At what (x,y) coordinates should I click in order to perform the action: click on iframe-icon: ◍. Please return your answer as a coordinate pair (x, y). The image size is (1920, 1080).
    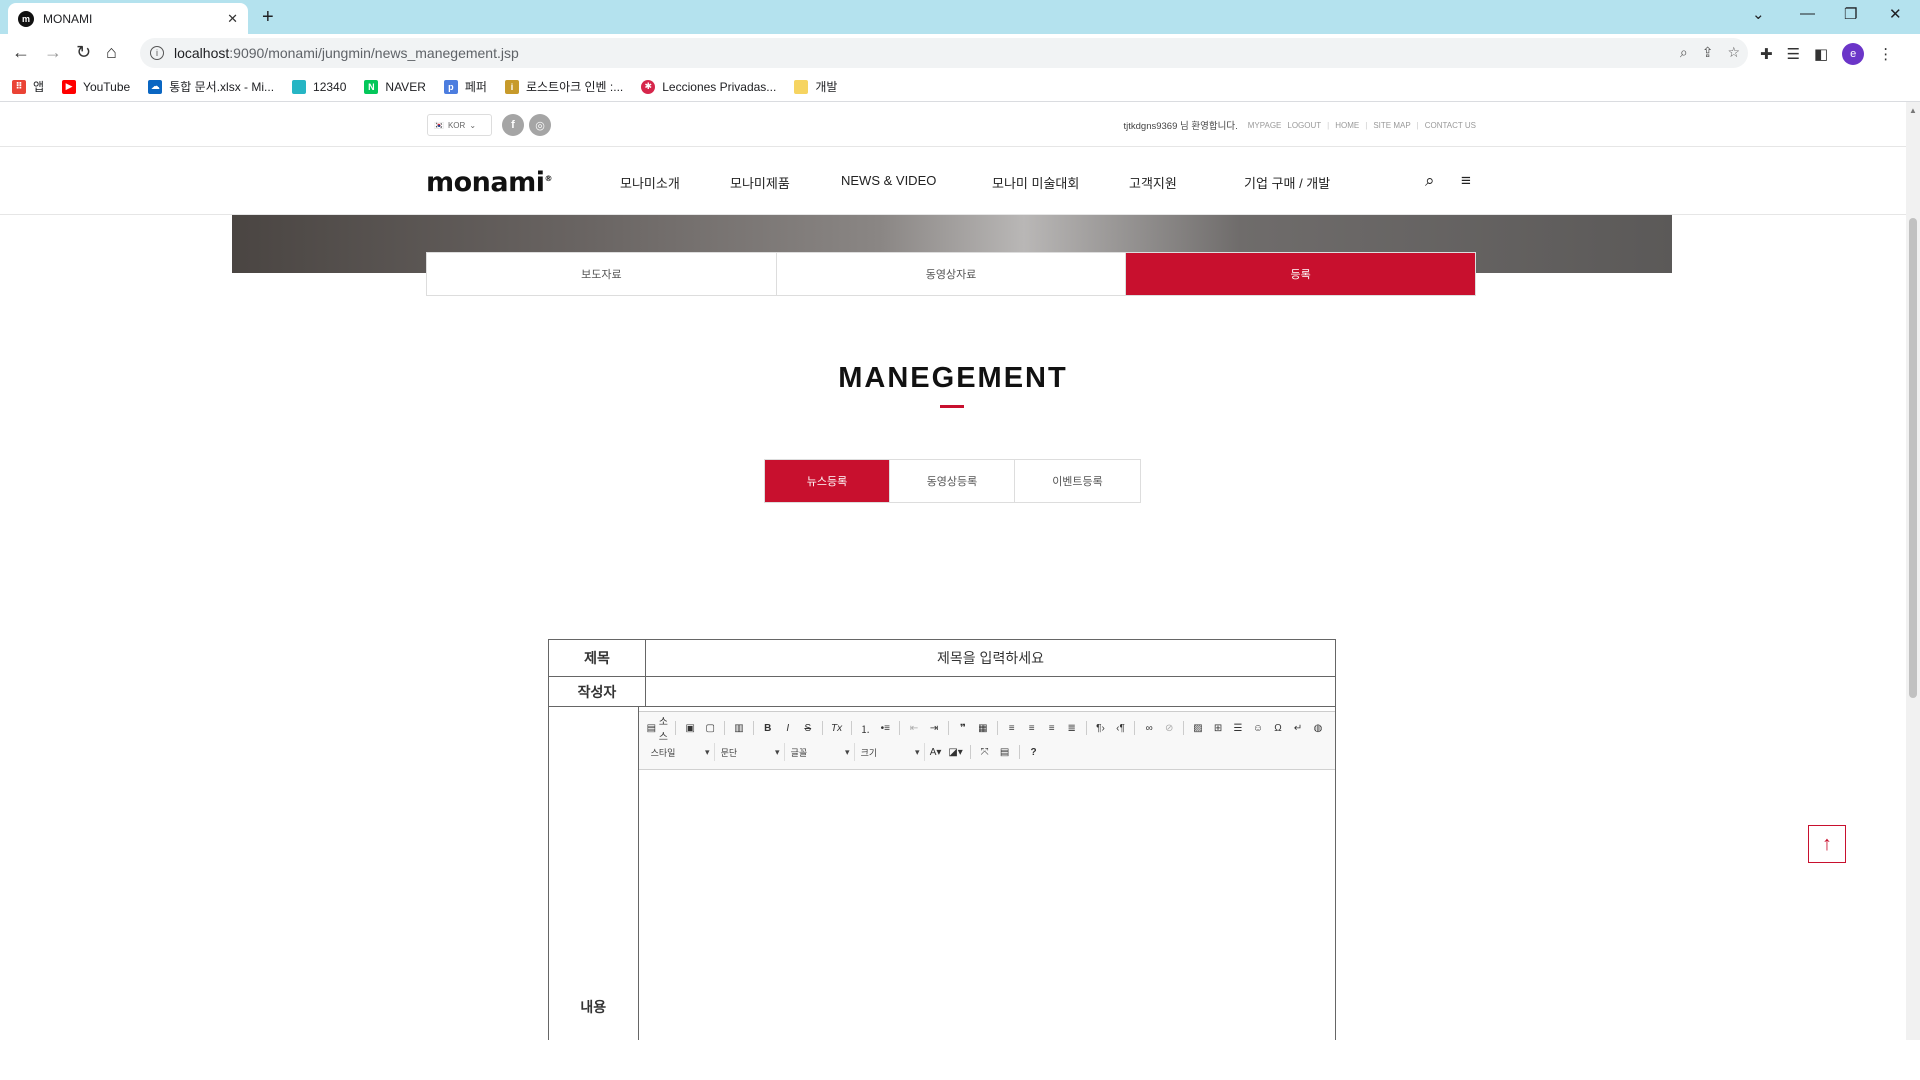
    Looking at the image, I should click on (1318, 728).